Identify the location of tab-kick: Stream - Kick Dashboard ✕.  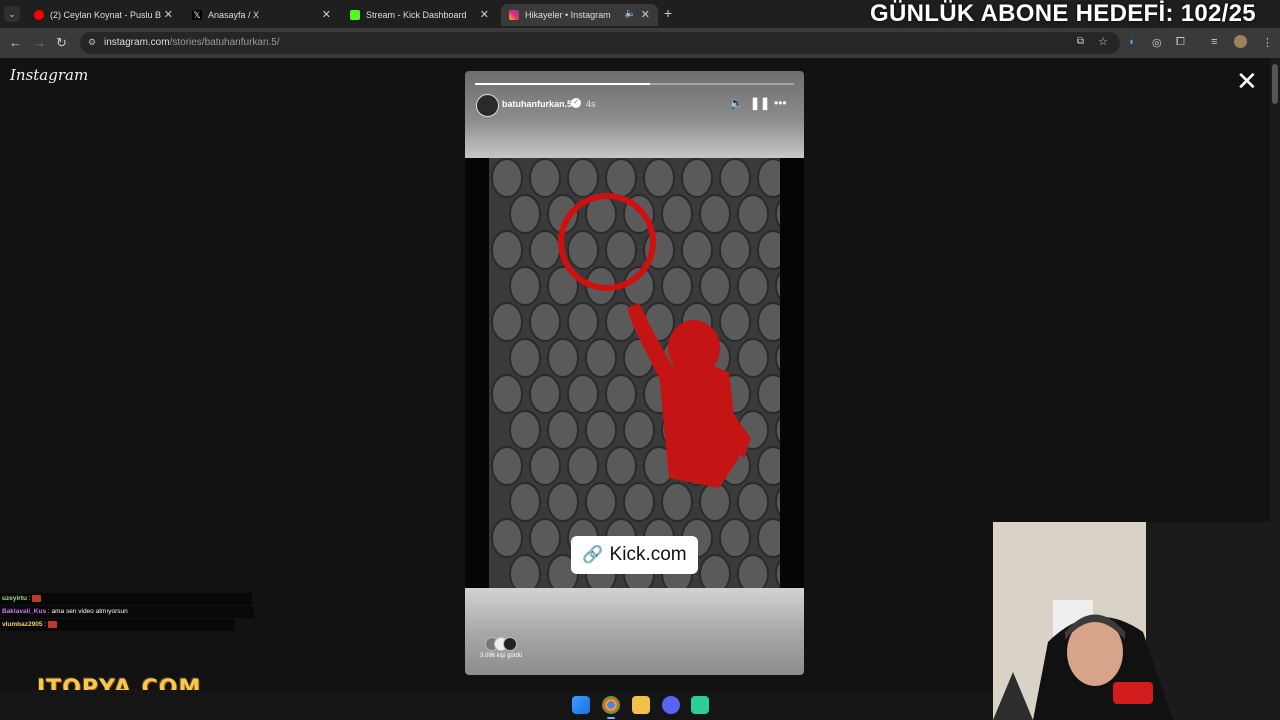
(419, 15).